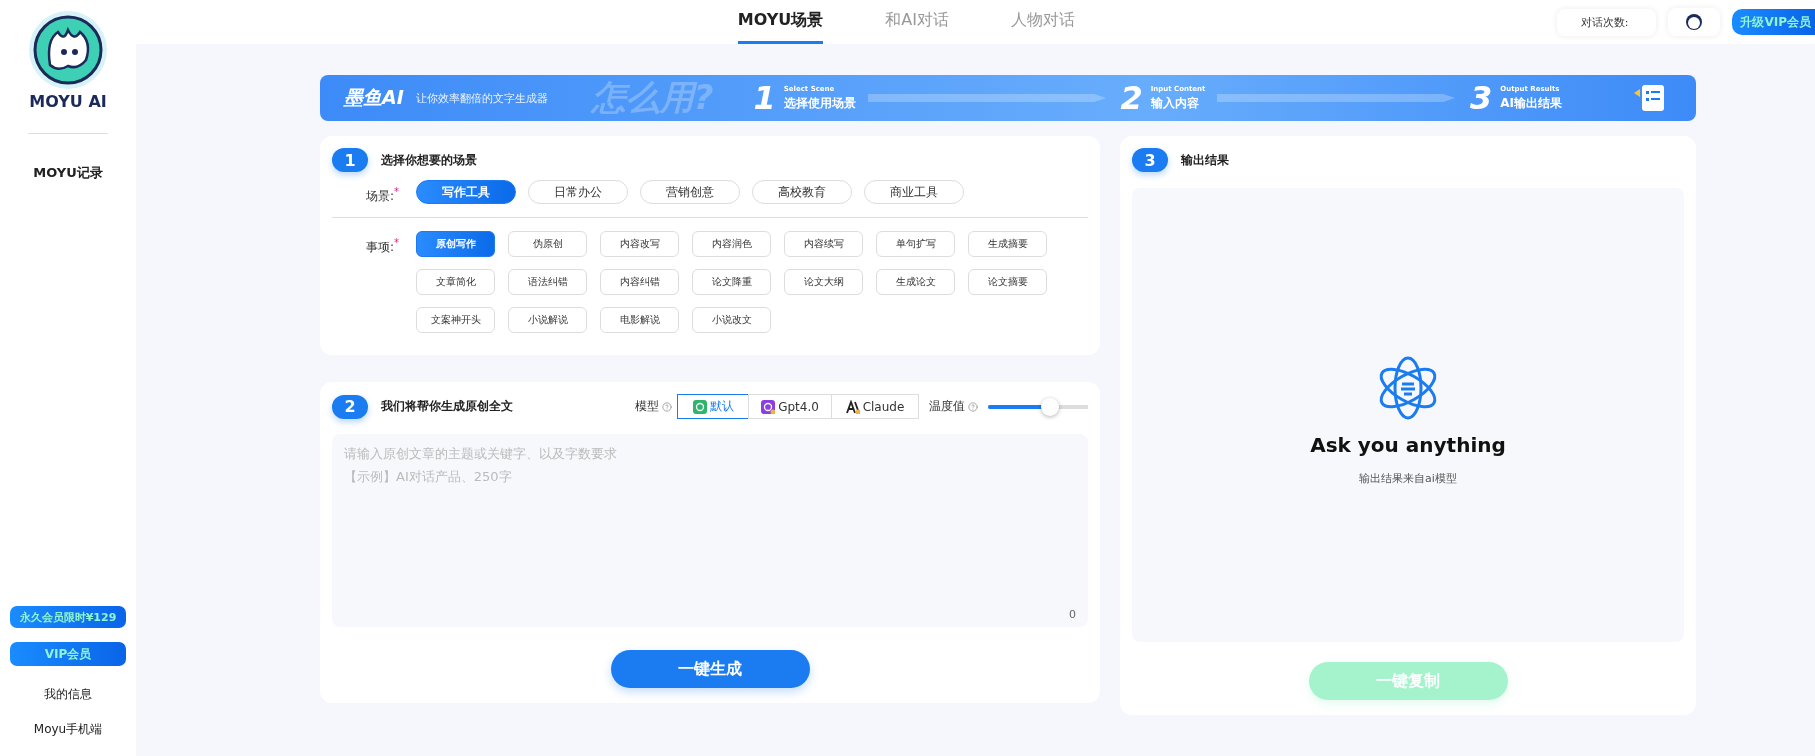 Image resolution: width=1815 pixels, height=756 pixels. What do you see at coordinates (914, 192) in the screenshot?
I see `scene-chip: 商业工具` at bounding box center [914, 192].